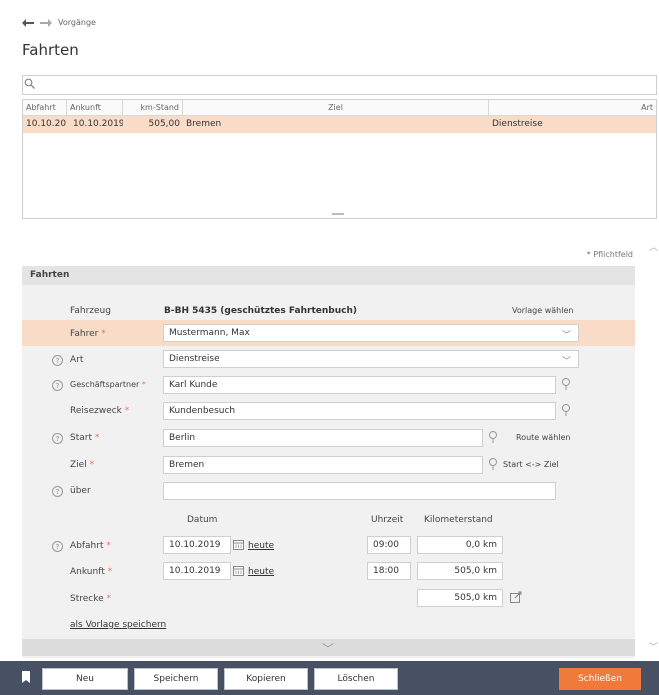  I want to click on breadcrumb: Vorgänge, so click(77, 22).